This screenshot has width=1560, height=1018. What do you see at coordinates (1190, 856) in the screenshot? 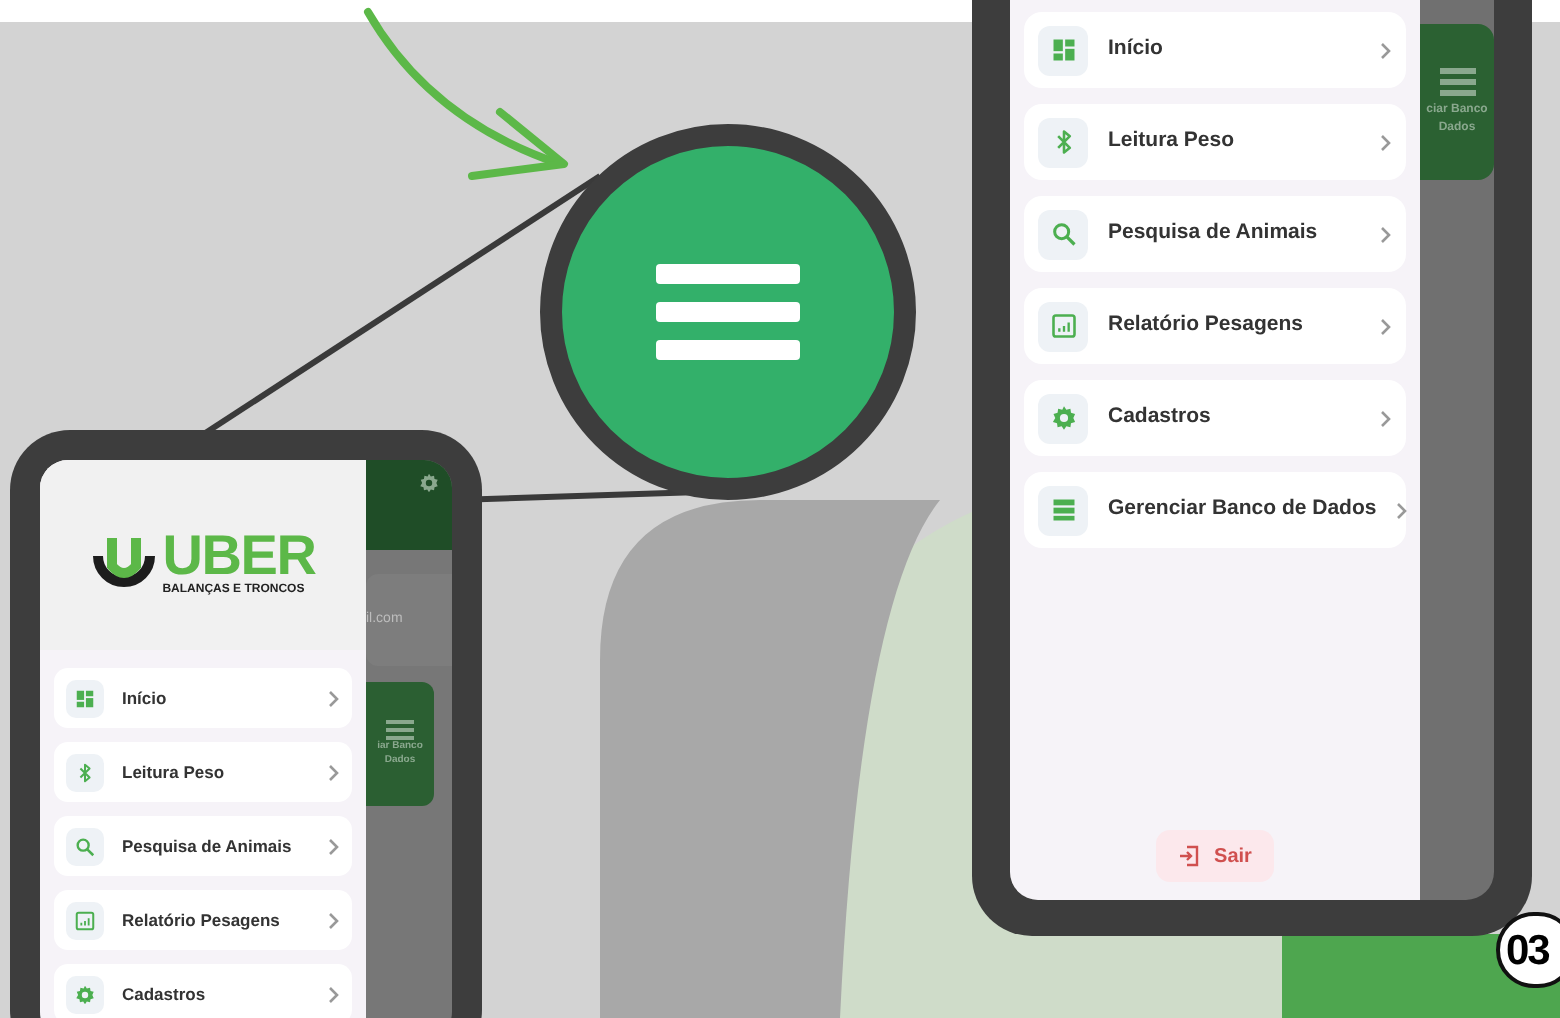
I see `logout-icon` at bounding box center [1190, 856].